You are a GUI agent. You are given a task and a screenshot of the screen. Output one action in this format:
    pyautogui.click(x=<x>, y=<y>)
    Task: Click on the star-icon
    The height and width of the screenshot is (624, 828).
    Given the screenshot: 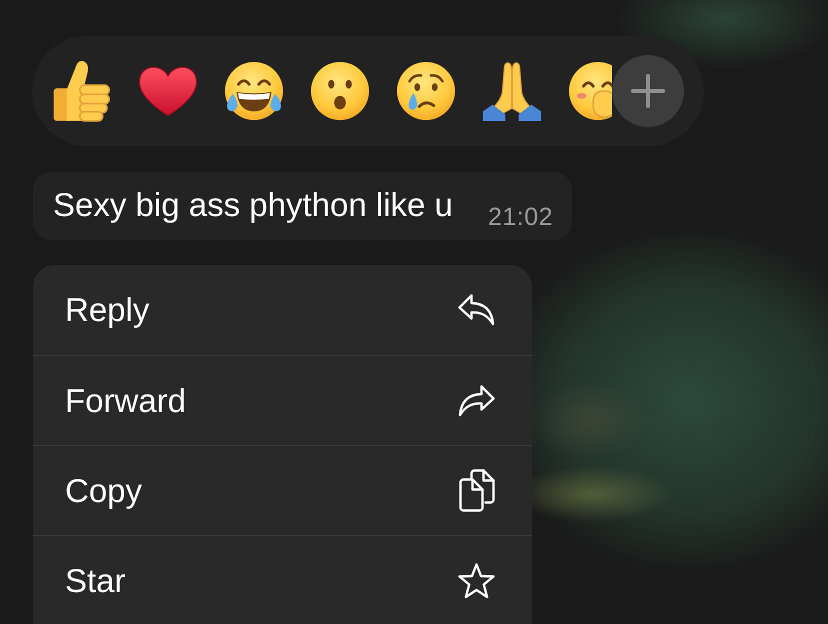 What is the action you would take?
    pyautogui.click(x=476, y=580)
    